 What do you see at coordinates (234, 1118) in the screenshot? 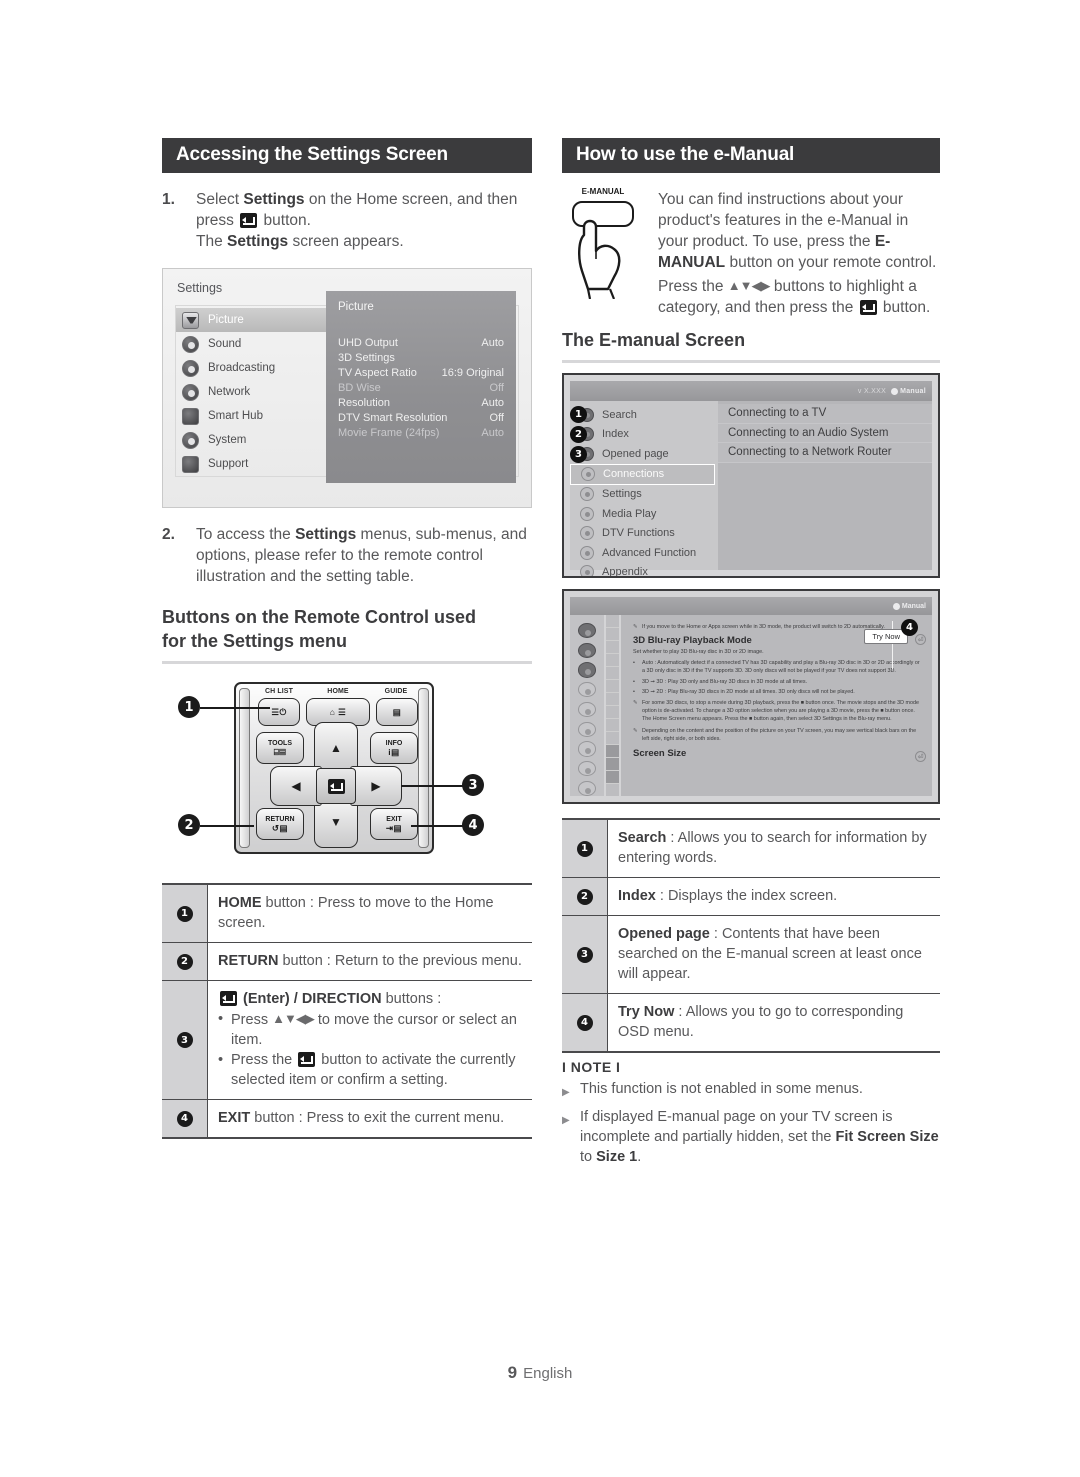
I see `row-bold: EXIT` at bounding box center [234, 1118].